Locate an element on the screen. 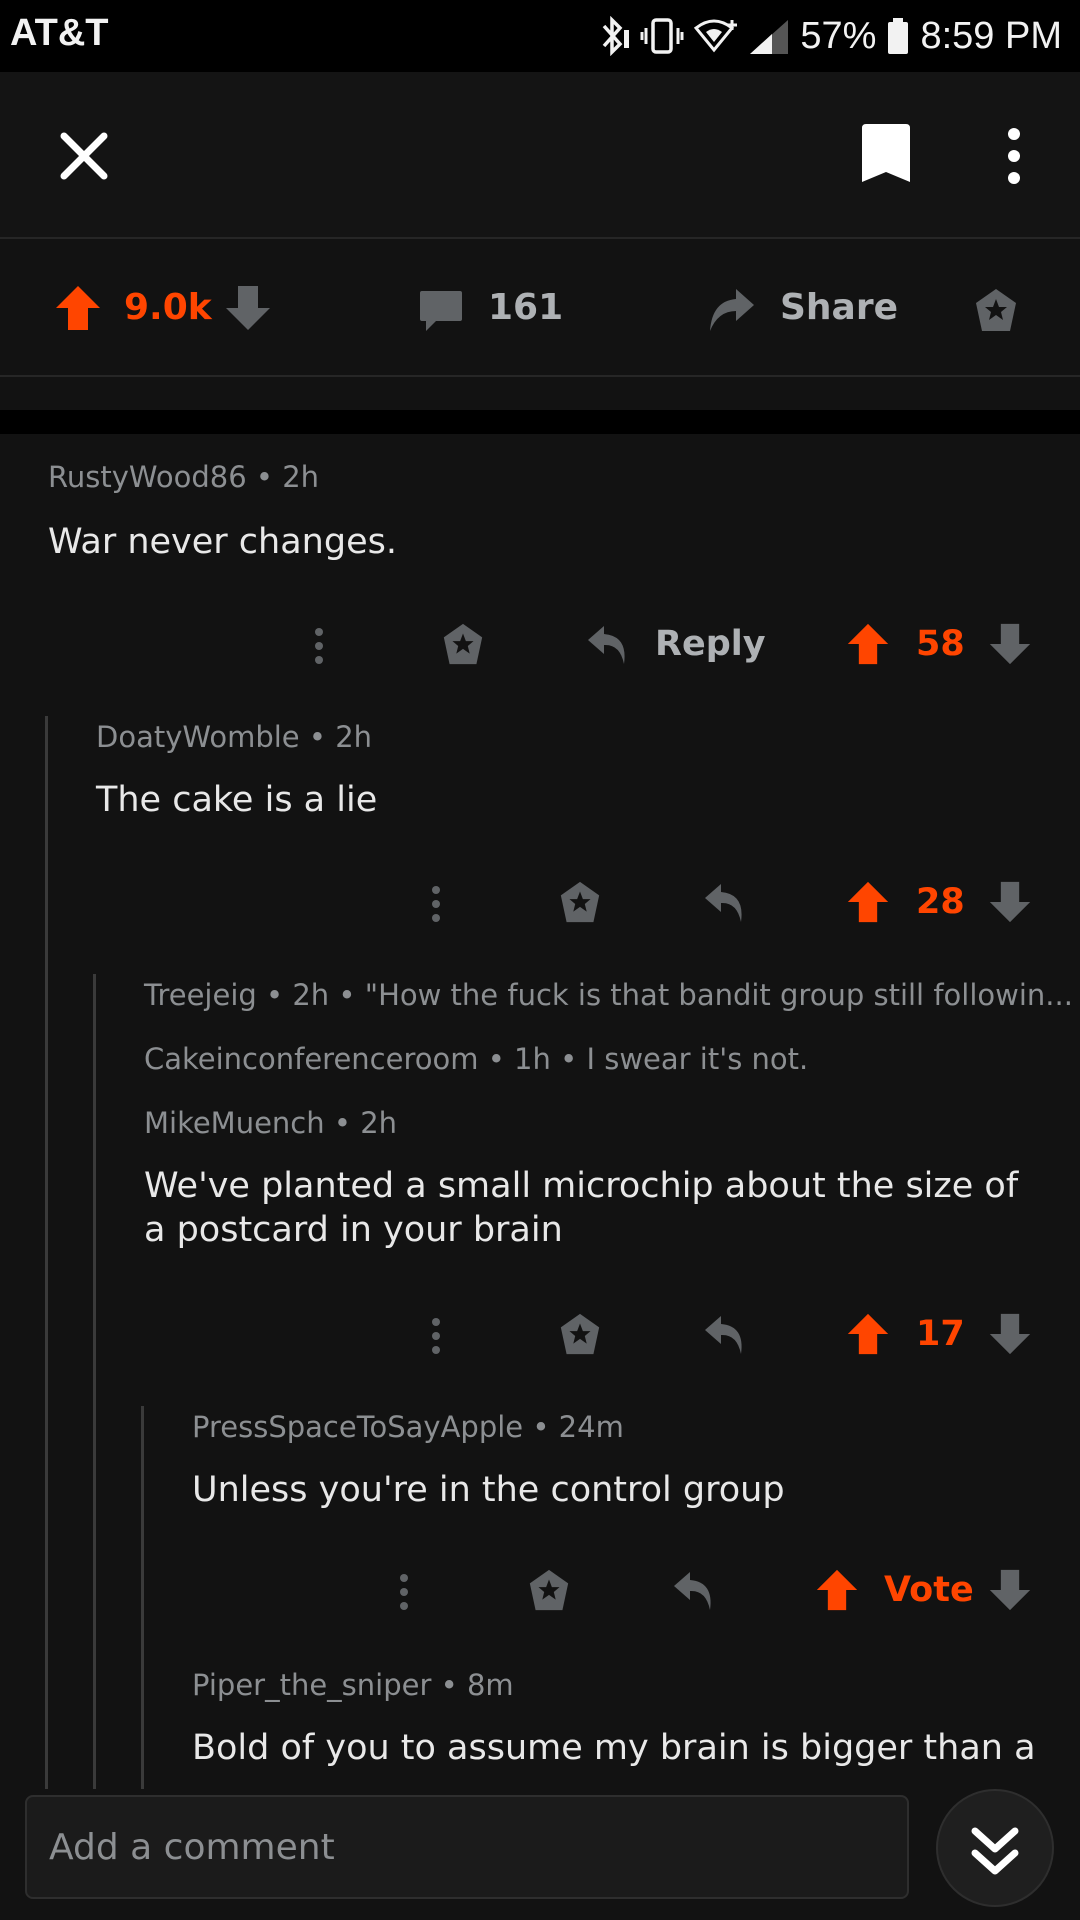 The image size is (1080, 1920). share-button is located at coordinates (731, 311).